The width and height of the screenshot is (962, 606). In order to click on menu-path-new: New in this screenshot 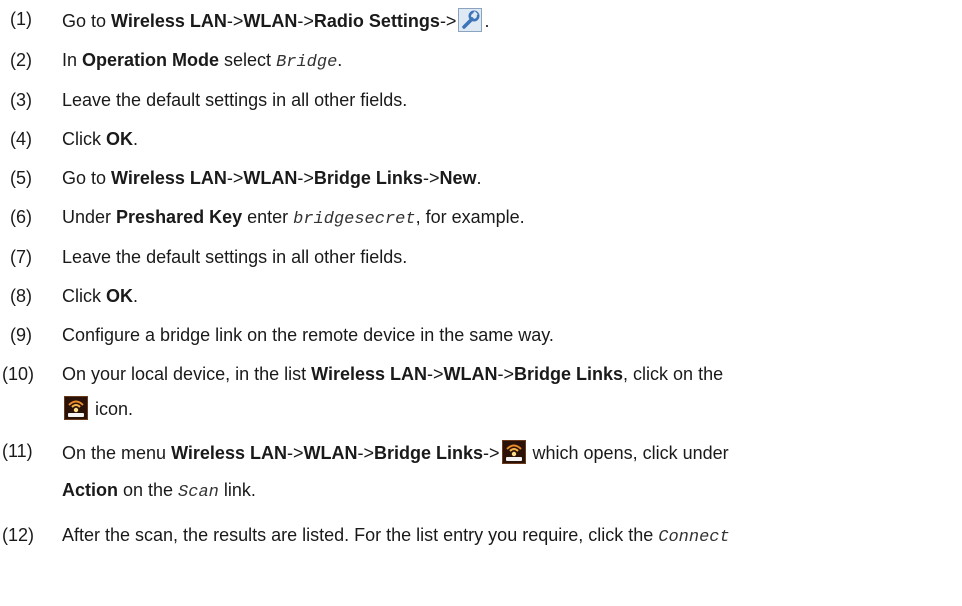, I will do `click(458, 178)`.